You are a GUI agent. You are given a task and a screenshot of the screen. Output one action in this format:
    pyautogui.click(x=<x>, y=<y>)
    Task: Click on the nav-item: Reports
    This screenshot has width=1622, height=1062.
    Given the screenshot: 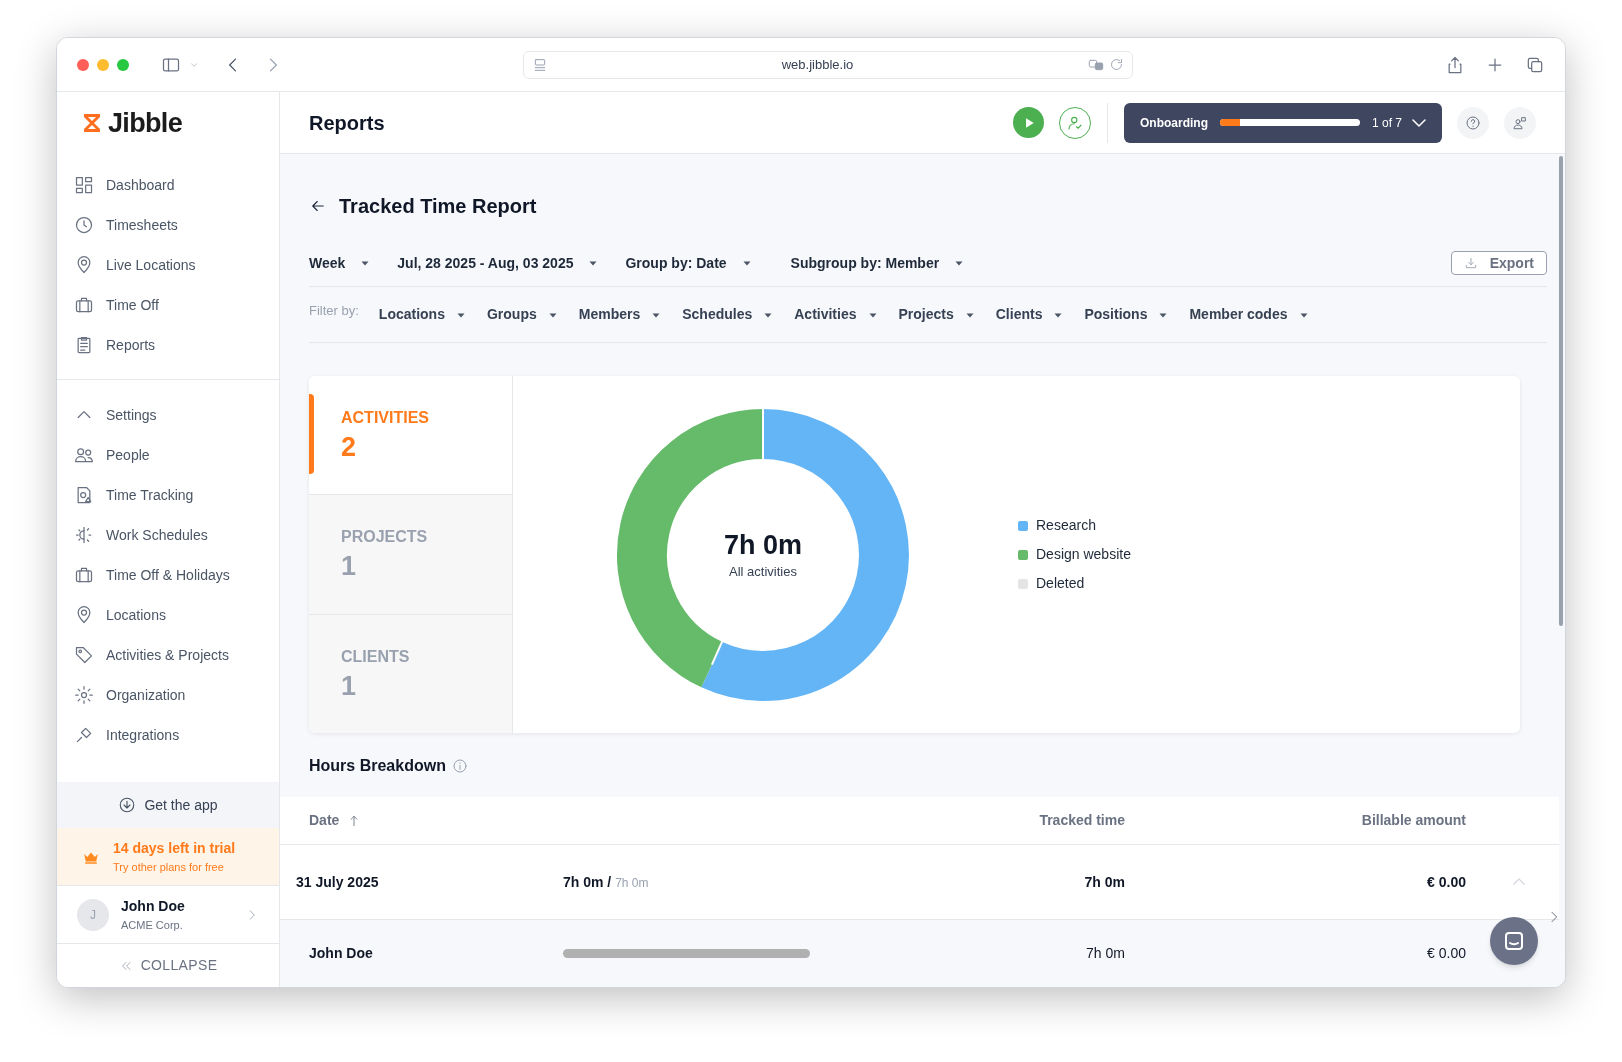 What is the action you would take?
    pyautogui.click(x=168, y=345)
    